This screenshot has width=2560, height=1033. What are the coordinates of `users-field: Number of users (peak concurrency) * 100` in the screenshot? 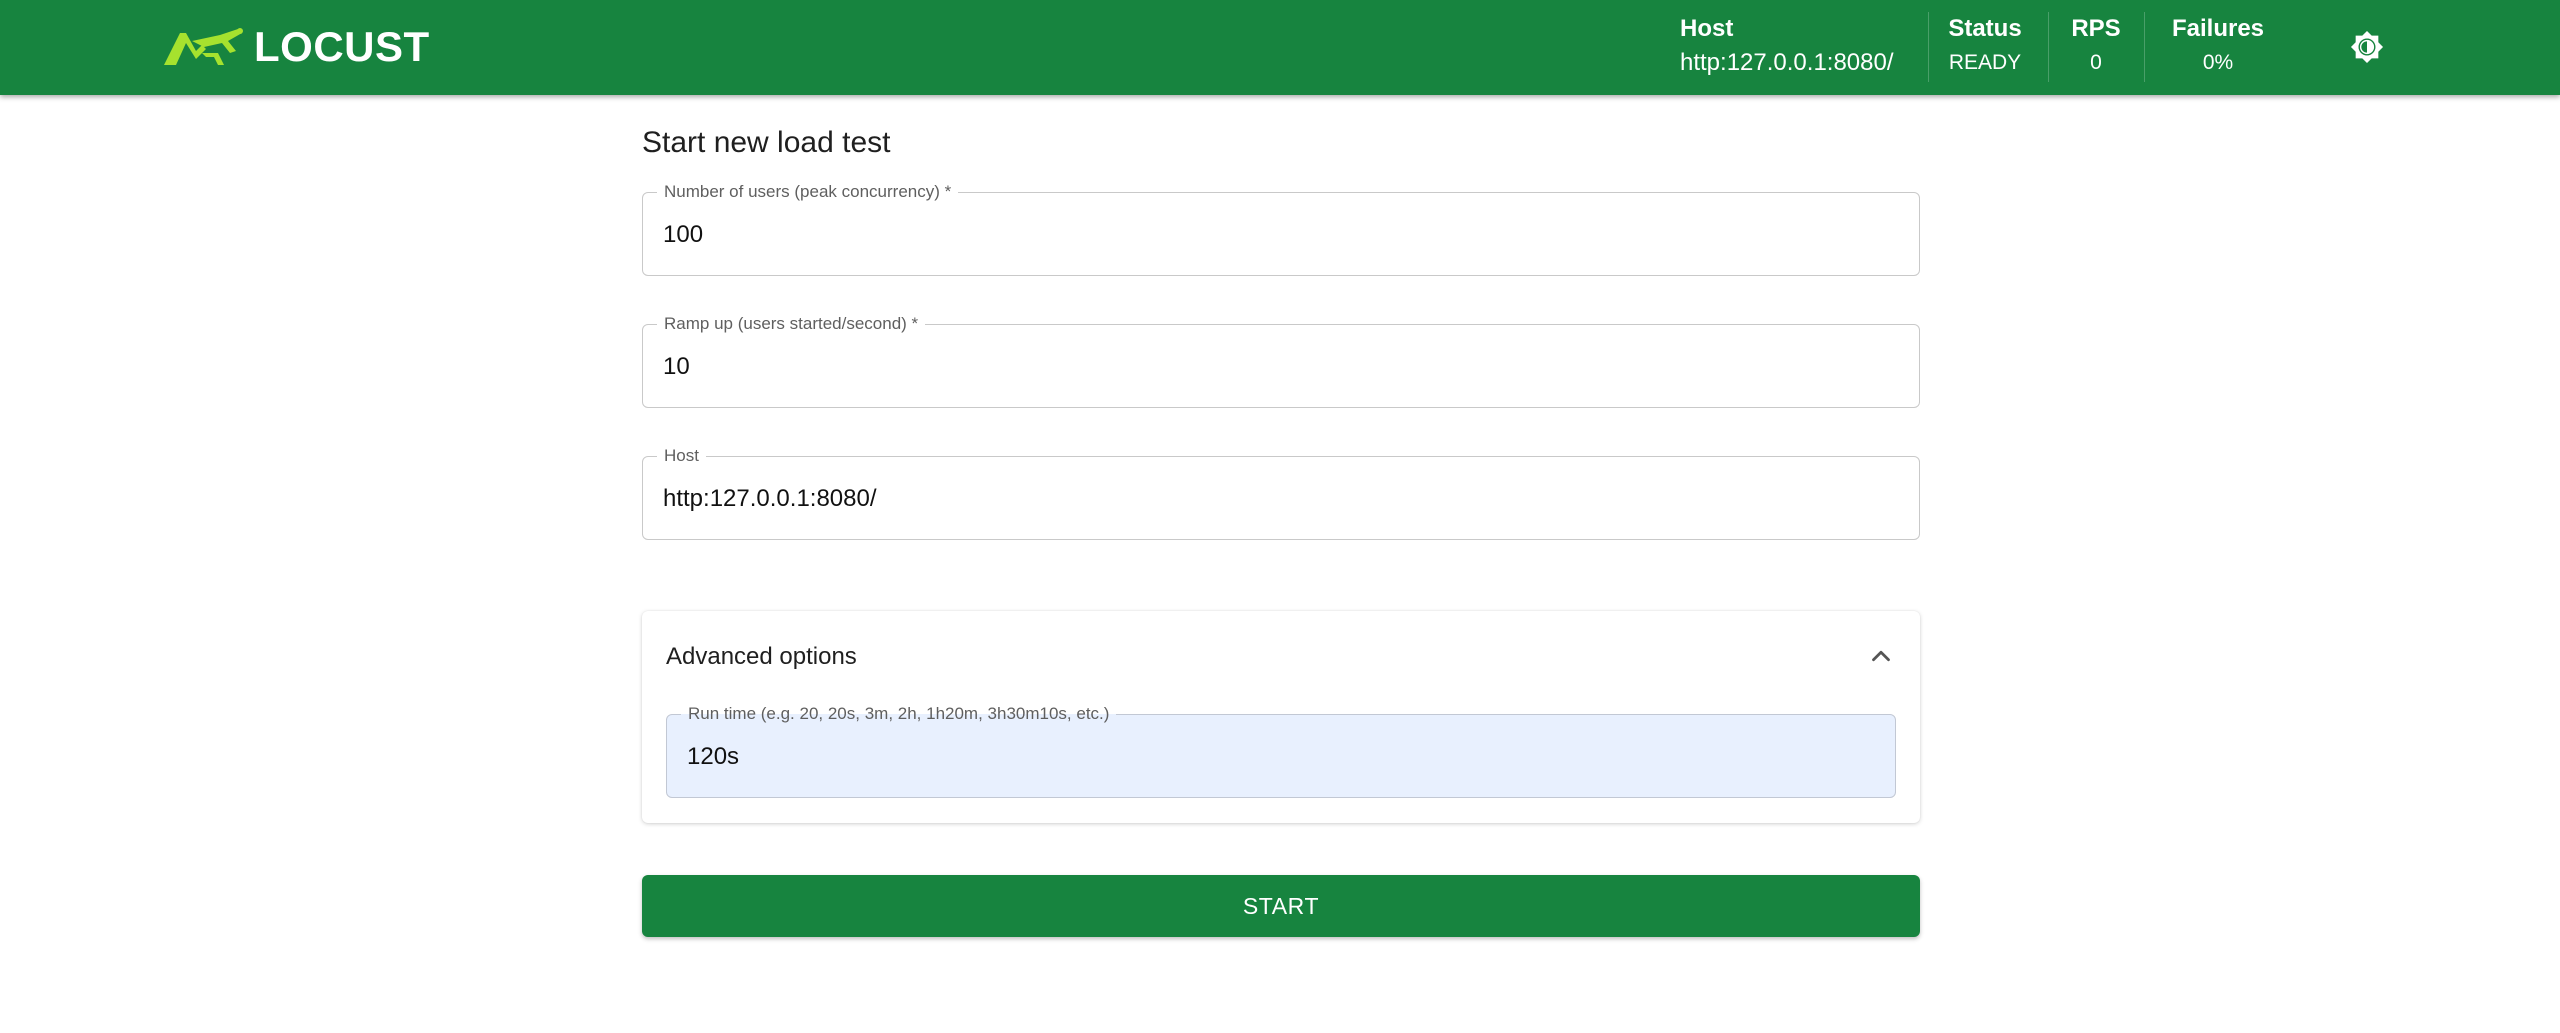 It's located at (1281, 228).